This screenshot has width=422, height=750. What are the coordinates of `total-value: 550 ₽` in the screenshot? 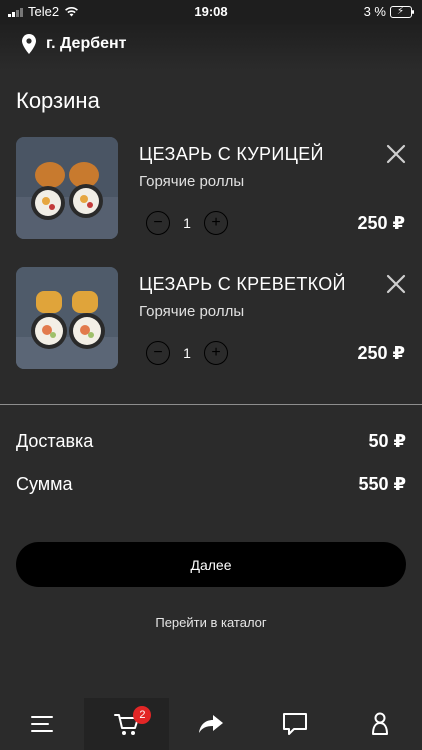 It's located at (382, 484).